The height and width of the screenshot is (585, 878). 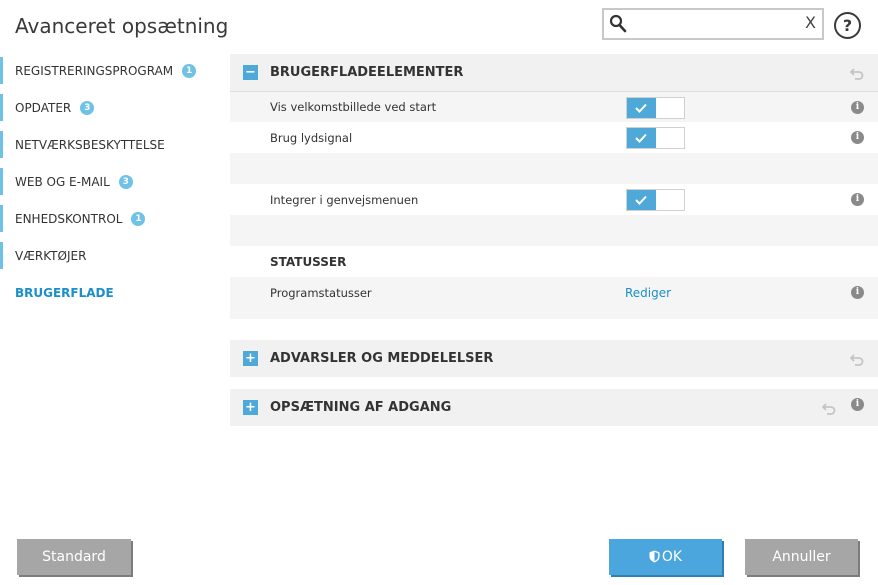 What do you see at coordinates (62, 181) in the screenshot?
I see `sidebar-item-label: WEB OG E-MAIL` at bounding box center [62, 181].